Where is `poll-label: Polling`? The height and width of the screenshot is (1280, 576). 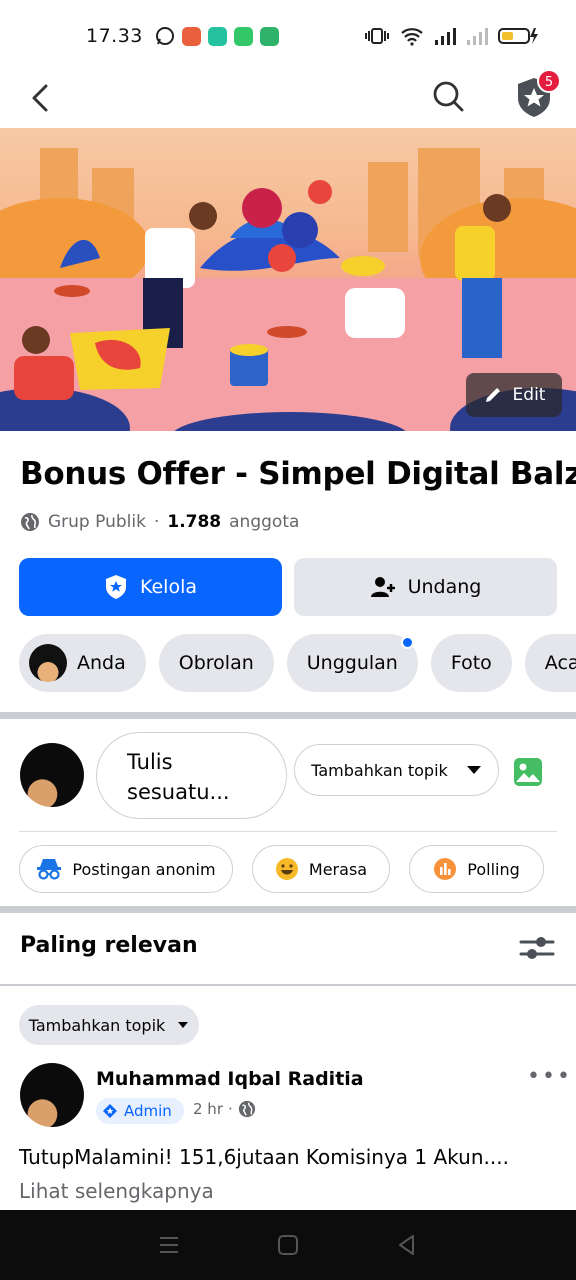
poll-label: Polling is located at coordinates (493, 869).